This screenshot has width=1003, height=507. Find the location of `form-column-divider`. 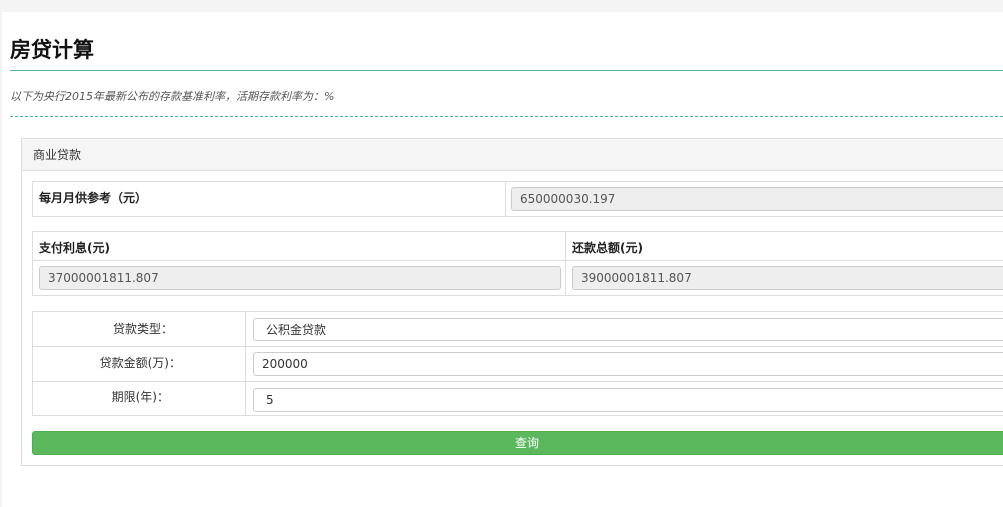

form-column-divider is located at coordinates (245, 363).